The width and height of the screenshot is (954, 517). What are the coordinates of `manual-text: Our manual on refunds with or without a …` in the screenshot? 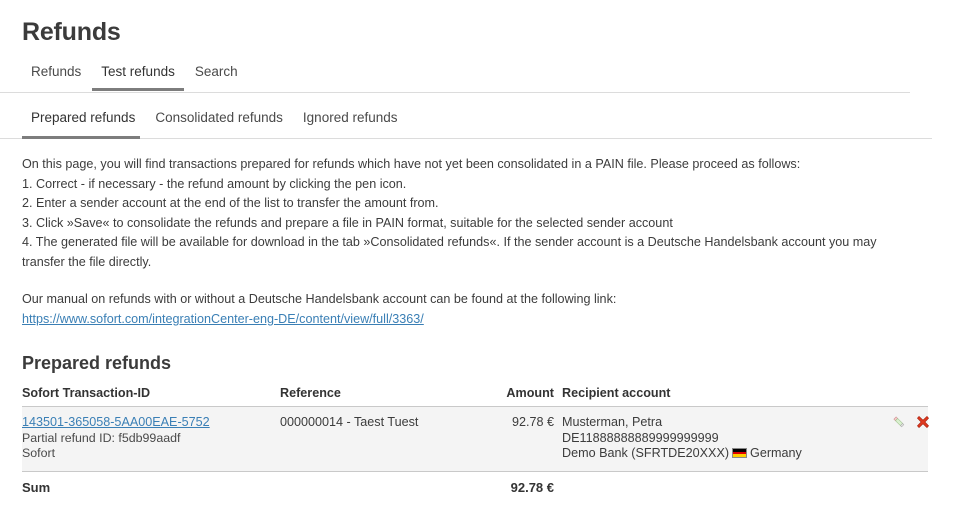 It's located at (319, 299).